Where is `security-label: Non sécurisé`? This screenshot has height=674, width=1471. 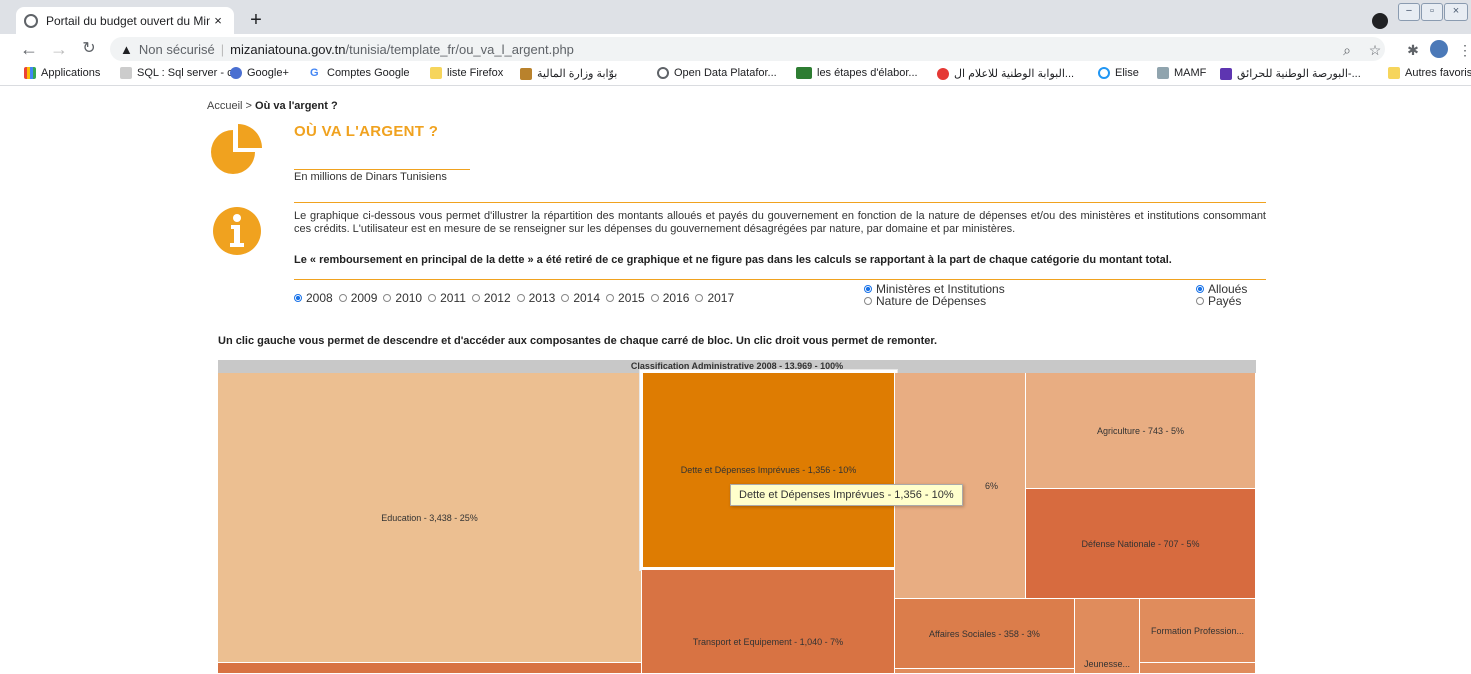 security-label: Non sécurisé is located at coordinates (176, 49).